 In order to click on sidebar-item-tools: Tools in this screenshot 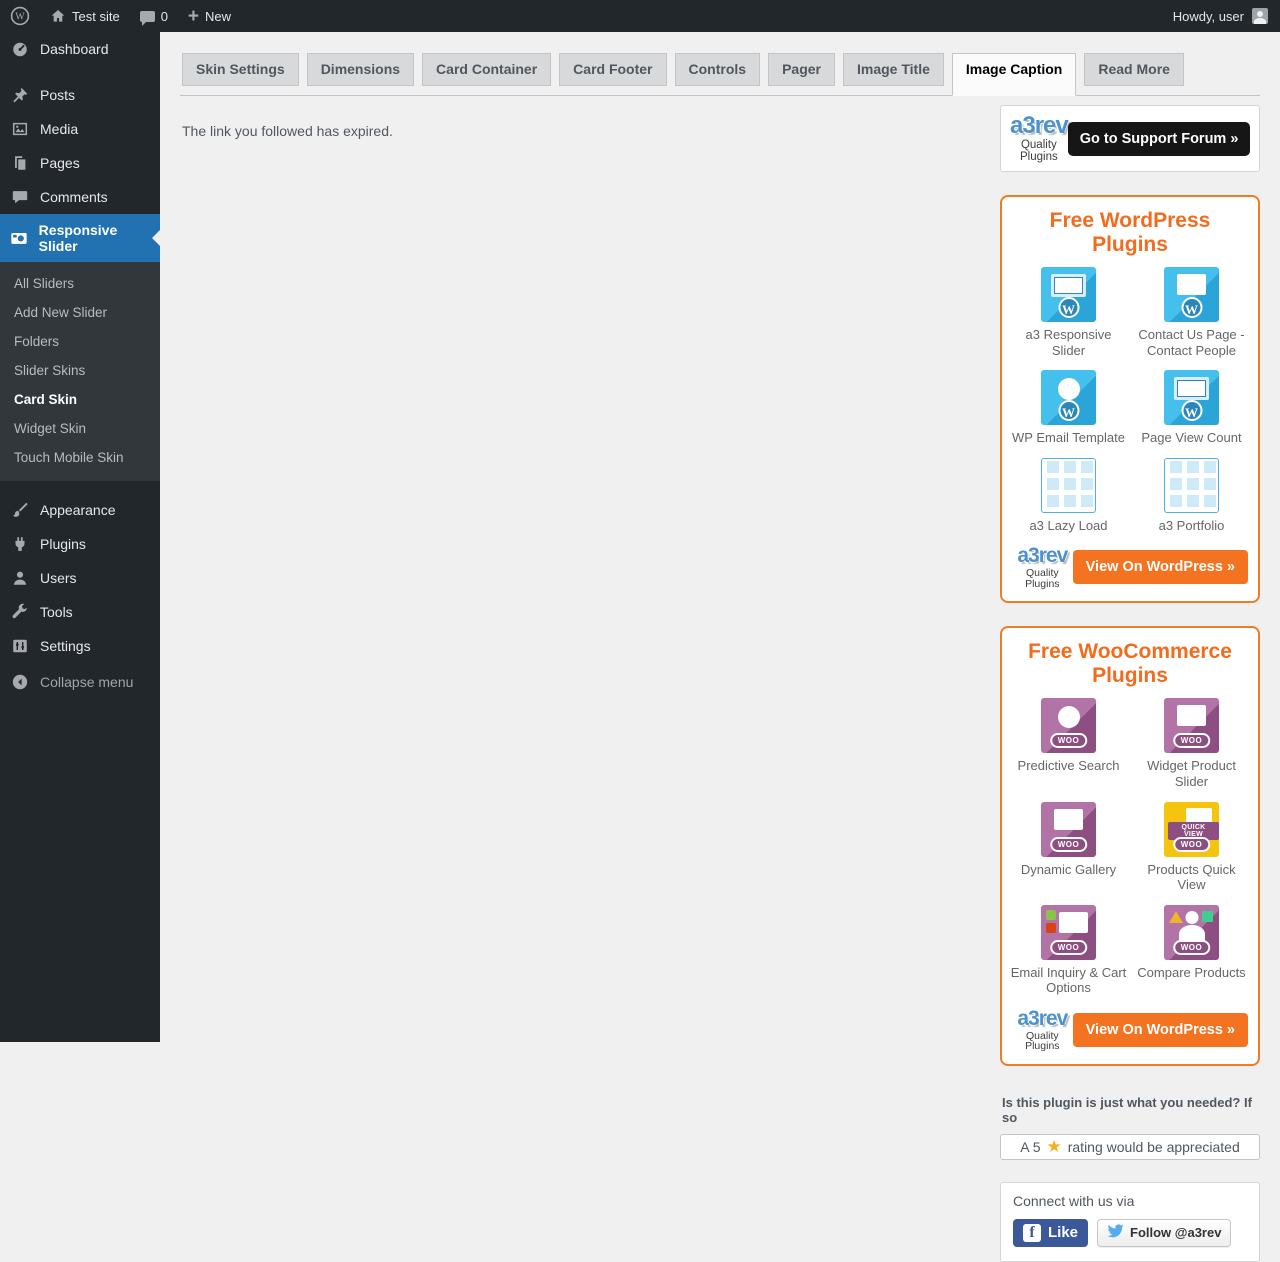, I will do `click(80, 612)`.